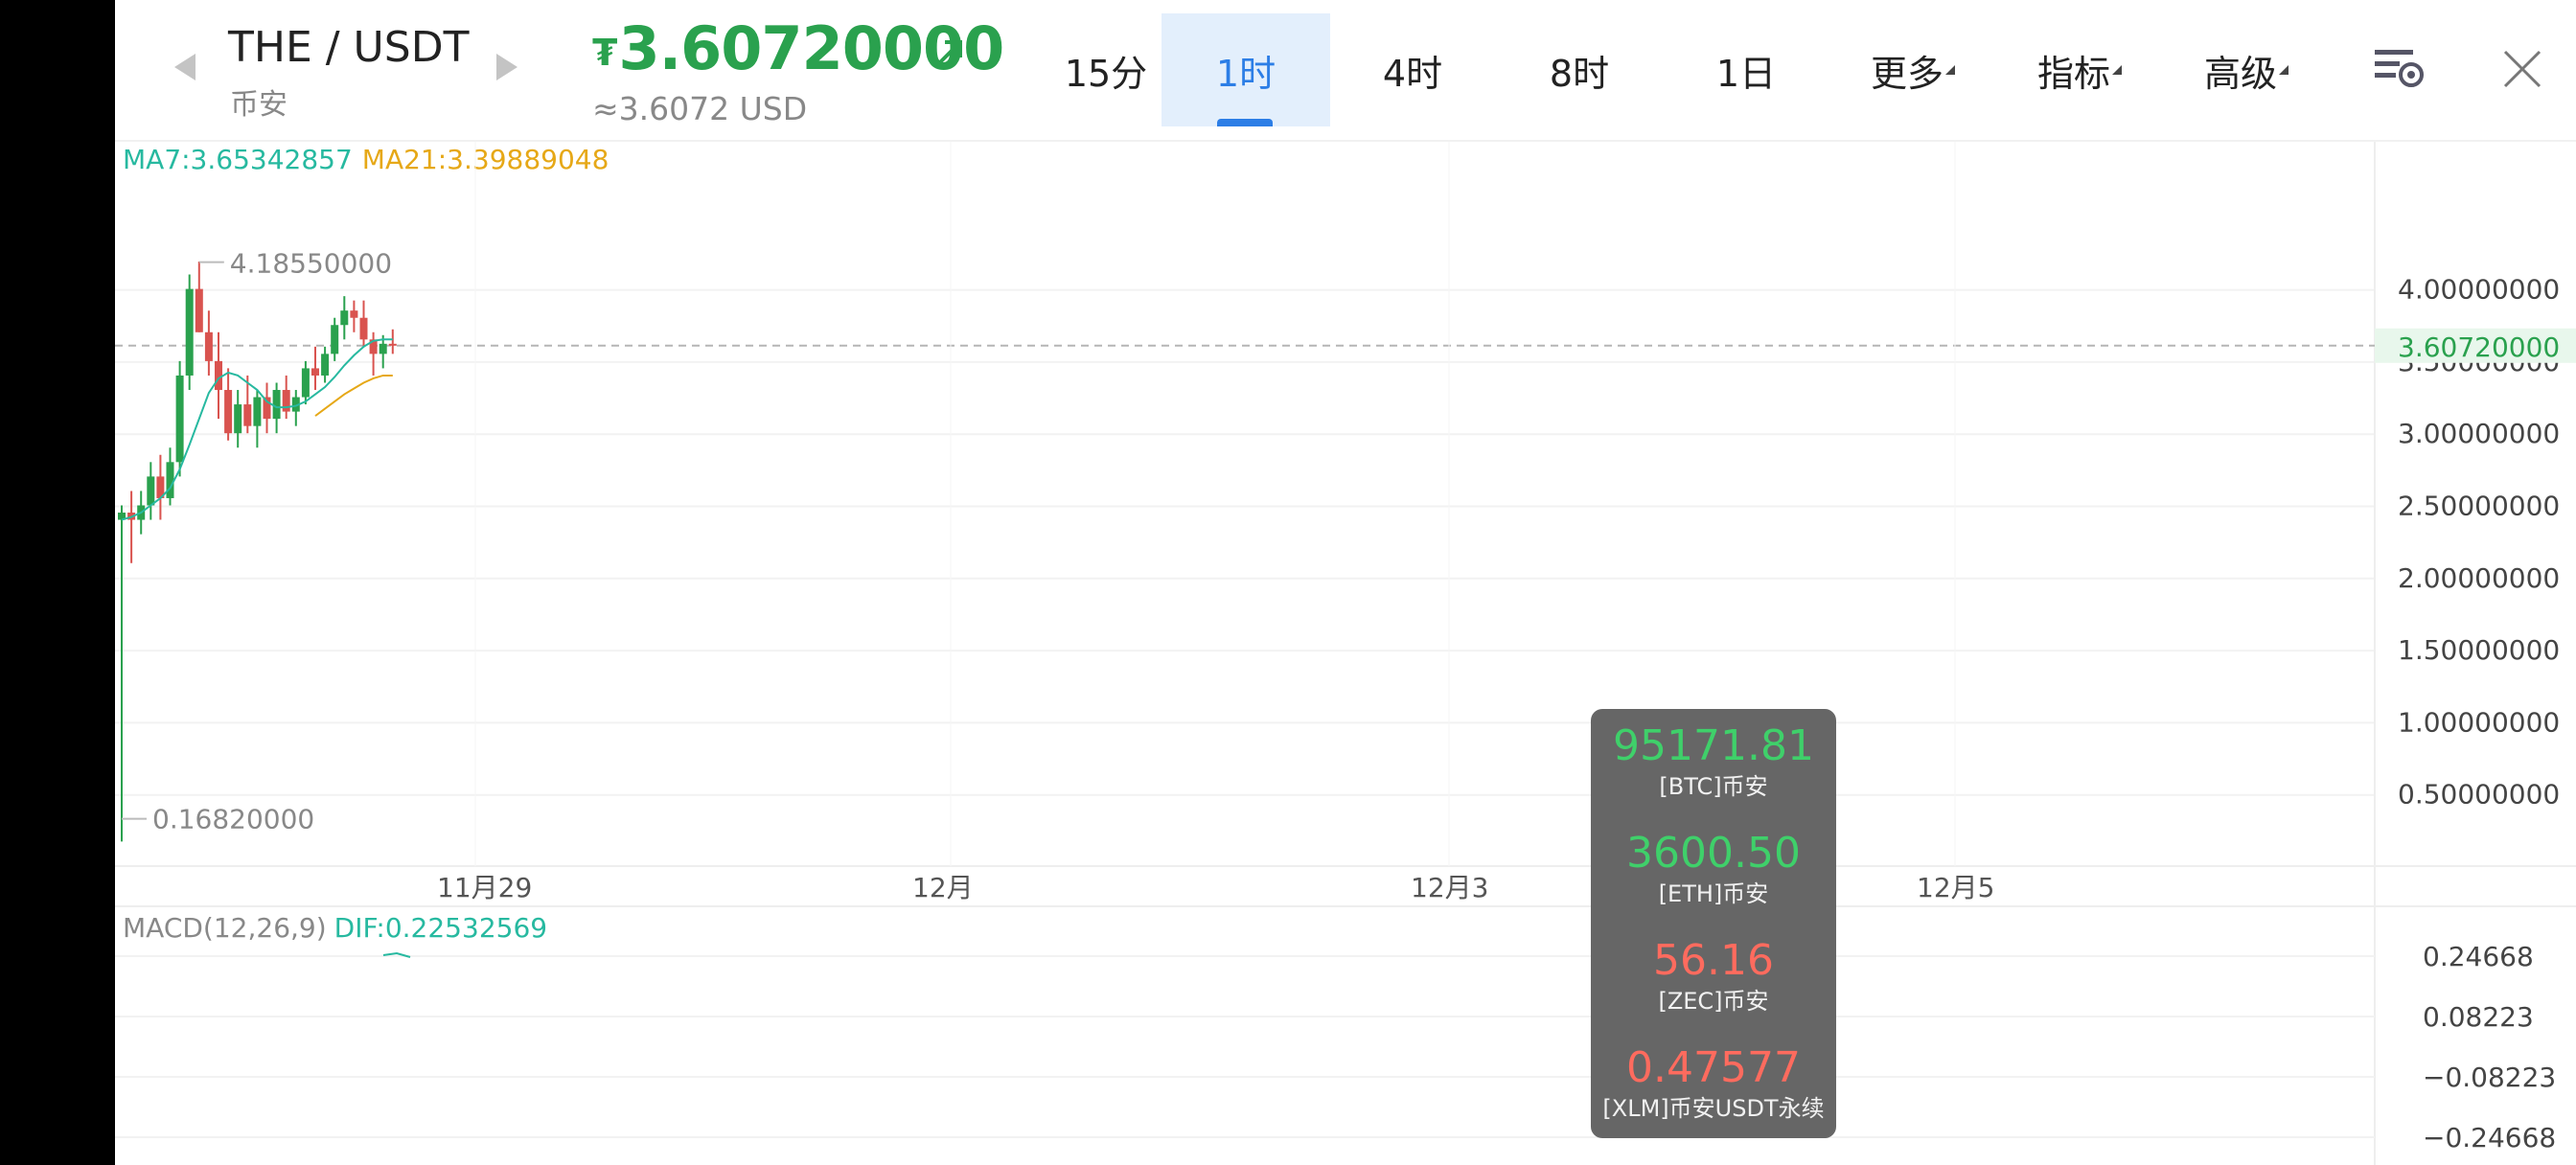 The width and height of the screenshot is (2576, 1165). I want to click on macd-axis-tick: −0.08223, so click(2489, 1077).